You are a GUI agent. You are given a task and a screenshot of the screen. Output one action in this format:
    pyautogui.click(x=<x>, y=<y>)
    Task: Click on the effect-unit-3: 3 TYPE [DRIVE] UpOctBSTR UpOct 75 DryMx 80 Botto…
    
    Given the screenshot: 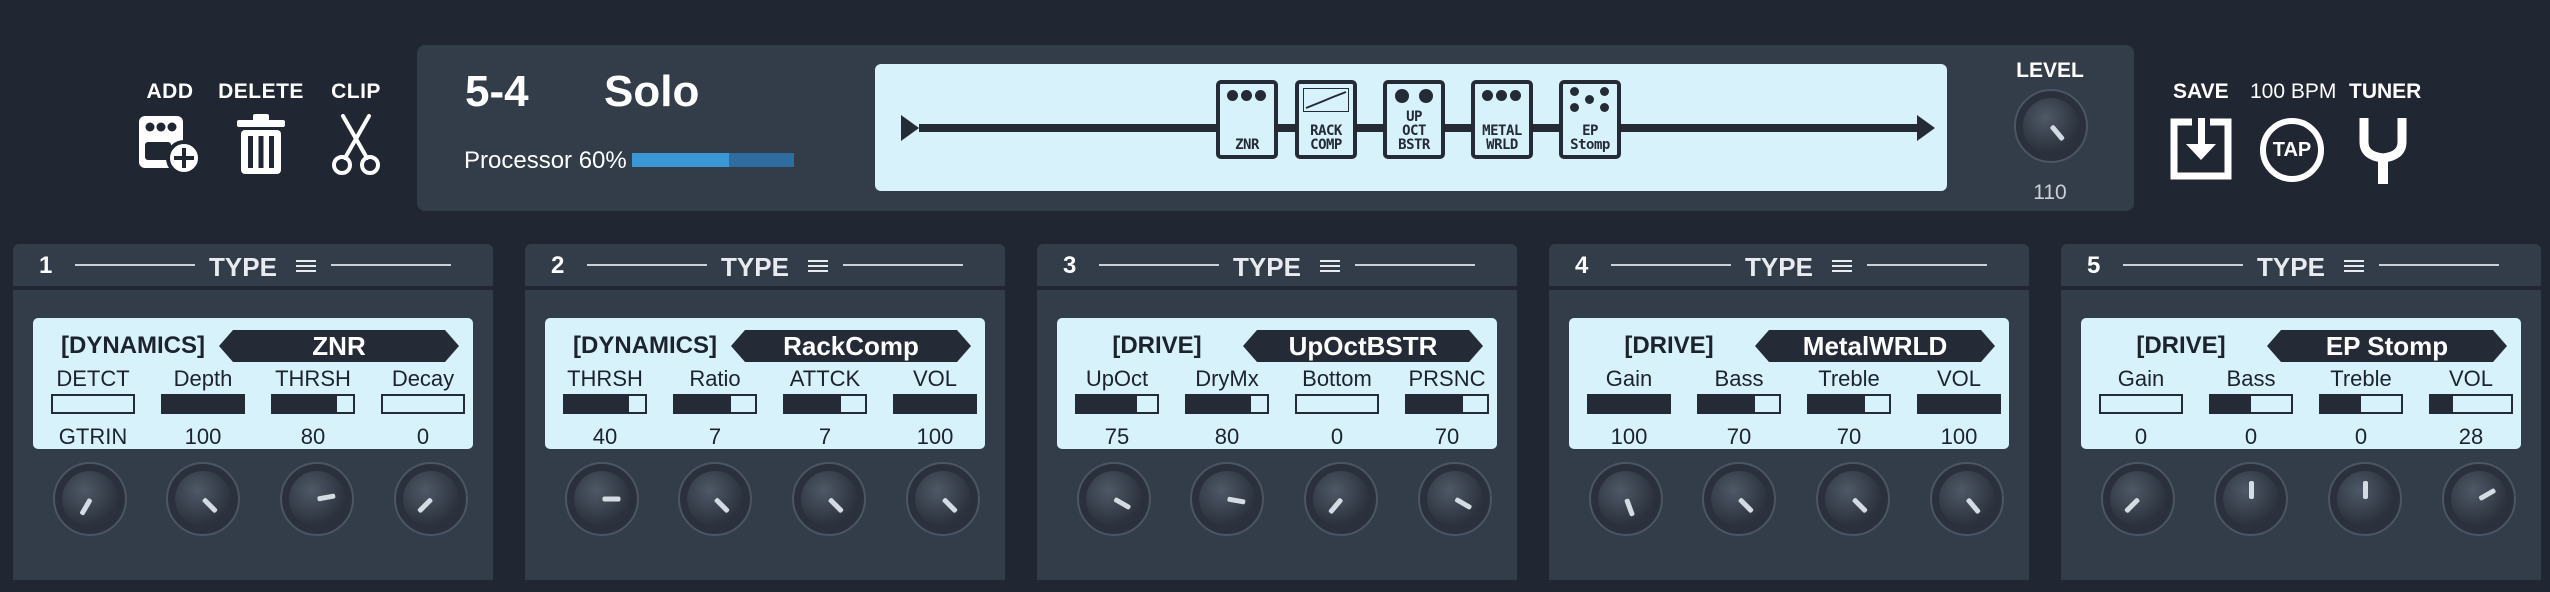 What is the action you would take?
    pyautogui.click(x=1277, y=412)
    